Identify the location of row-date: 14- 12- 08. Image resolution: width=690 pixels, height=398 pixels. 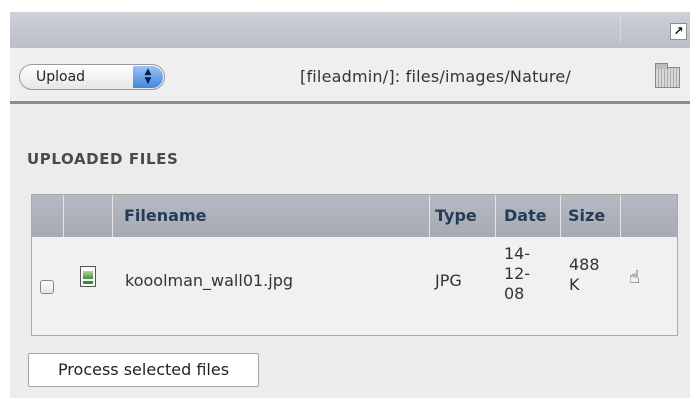
(517, 273).